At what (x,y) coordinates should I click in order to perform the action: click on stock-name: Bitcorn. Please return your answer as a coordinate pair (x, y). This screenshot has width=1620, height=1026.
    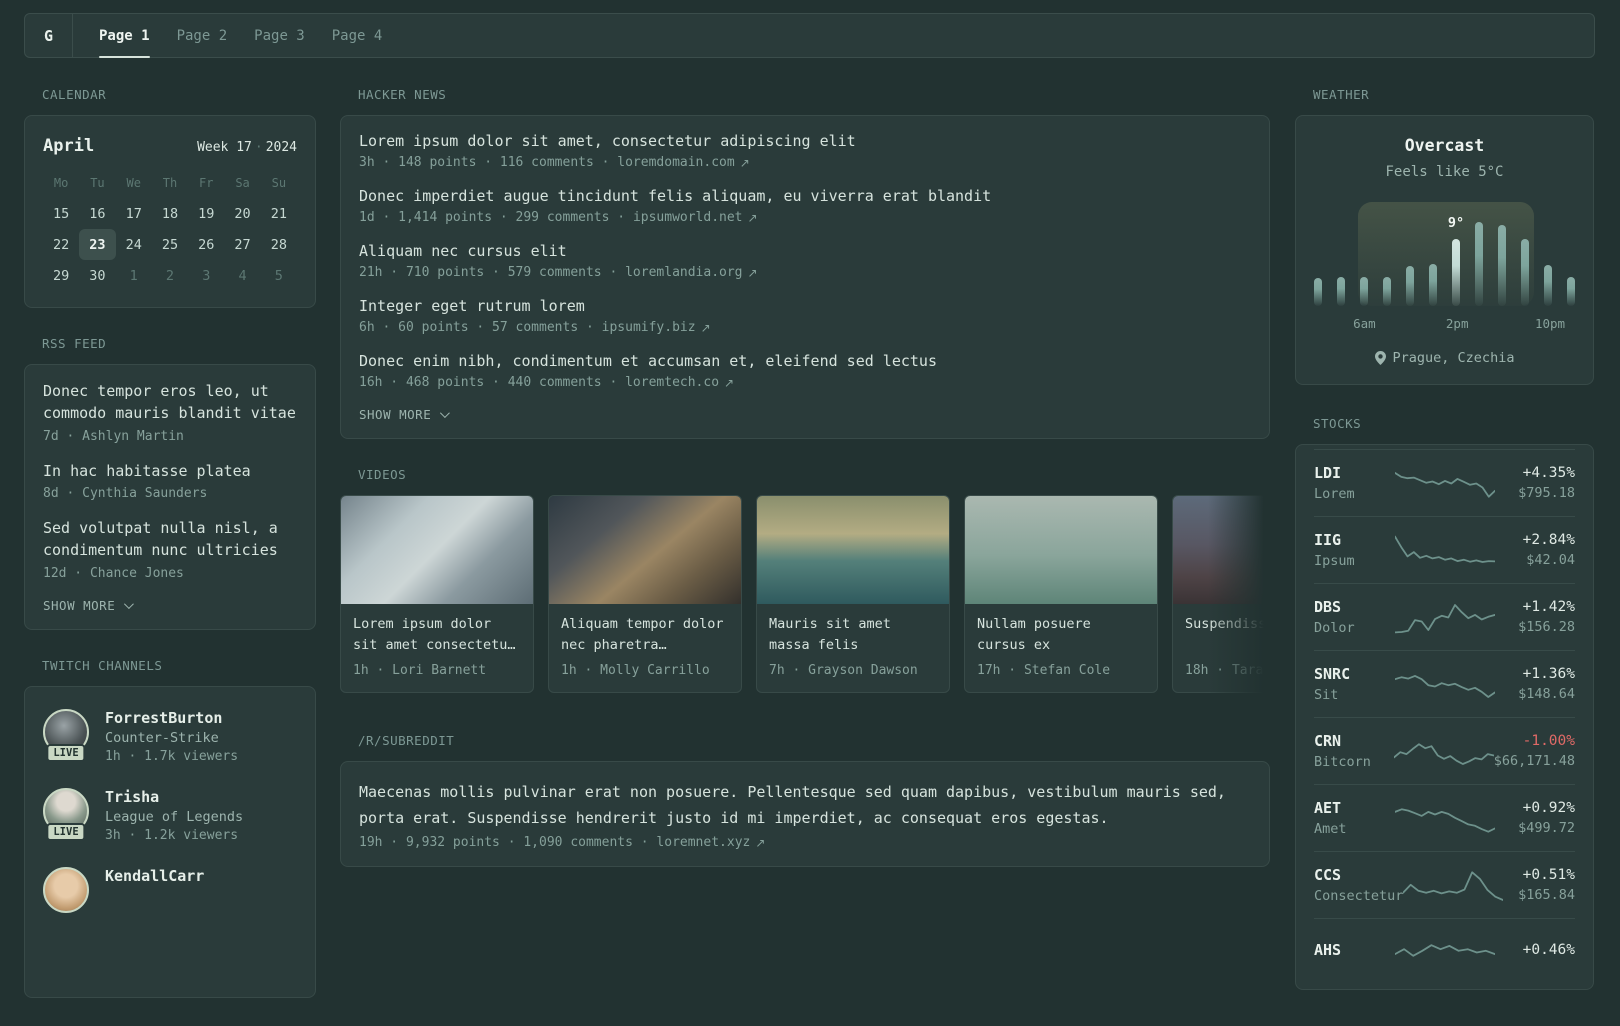
    Looking at the image, I should click on (1342, 762).